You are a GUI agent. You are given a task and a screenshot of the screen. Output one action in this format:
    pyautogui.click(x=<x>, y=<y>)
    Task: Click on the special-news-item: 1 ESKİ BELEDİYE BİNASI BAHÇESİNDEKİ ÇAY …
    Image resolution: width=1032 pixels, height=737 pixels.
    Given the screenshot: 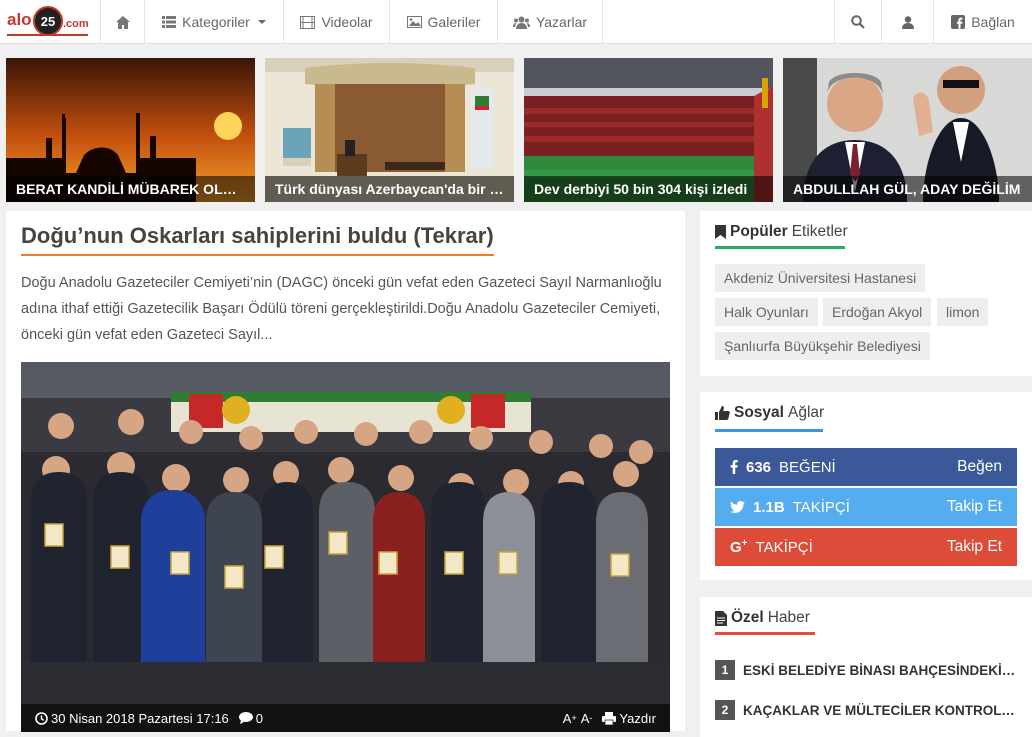 What is the action you would take?
    pyautogui.click(x=866, y=670)
    